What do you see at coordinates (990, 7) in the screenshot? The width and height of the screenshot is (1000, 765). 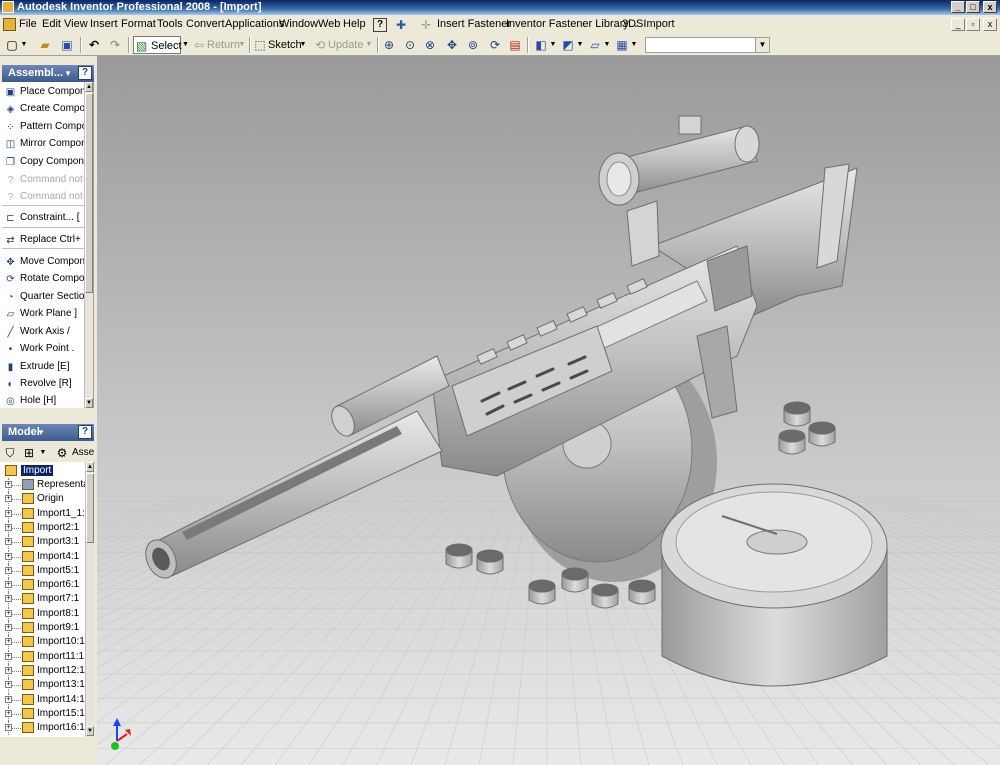 I see `close-button: x` at bounding box center [990, 7].